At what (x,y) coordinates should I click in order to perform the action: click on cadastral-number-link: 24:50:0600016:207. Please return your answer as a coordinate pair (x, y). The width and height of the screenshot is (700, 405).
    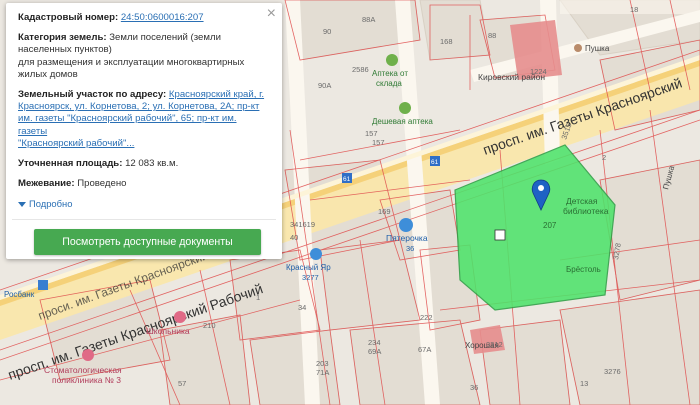
    Looking at the image, I should click on (162, 17).